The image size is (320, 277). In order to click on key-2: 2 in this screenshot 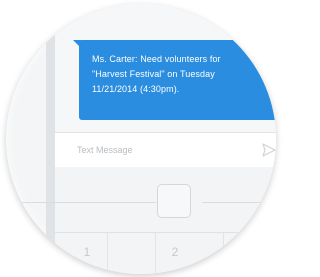, I will do `click(175, 252)`.